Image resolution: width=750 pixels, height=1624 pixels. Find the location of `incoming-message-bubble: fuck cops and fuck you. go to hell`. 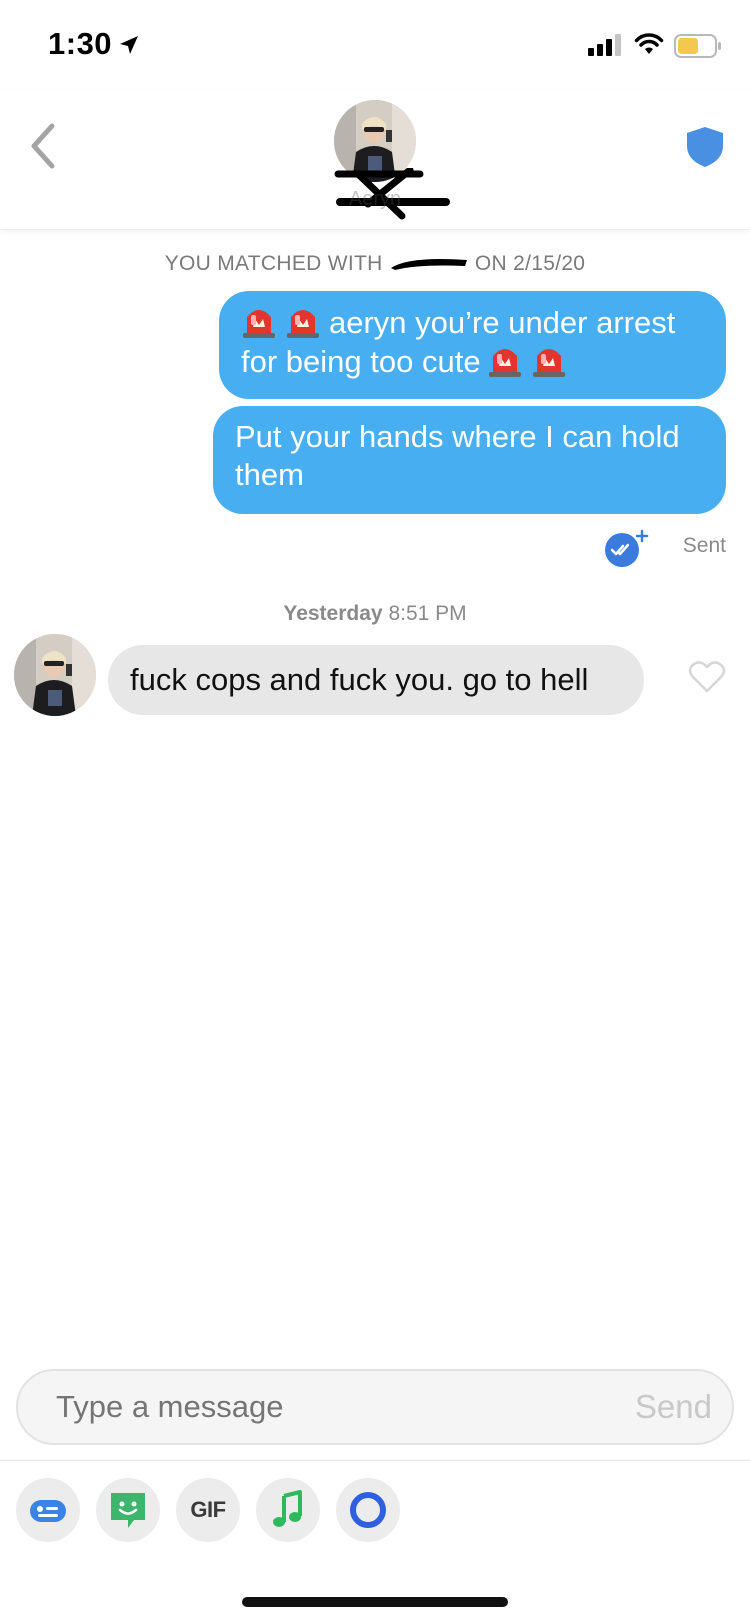

incoming-message-bubble: fuck cops and fuck you. go to hell is located at coordinates (376, 680).